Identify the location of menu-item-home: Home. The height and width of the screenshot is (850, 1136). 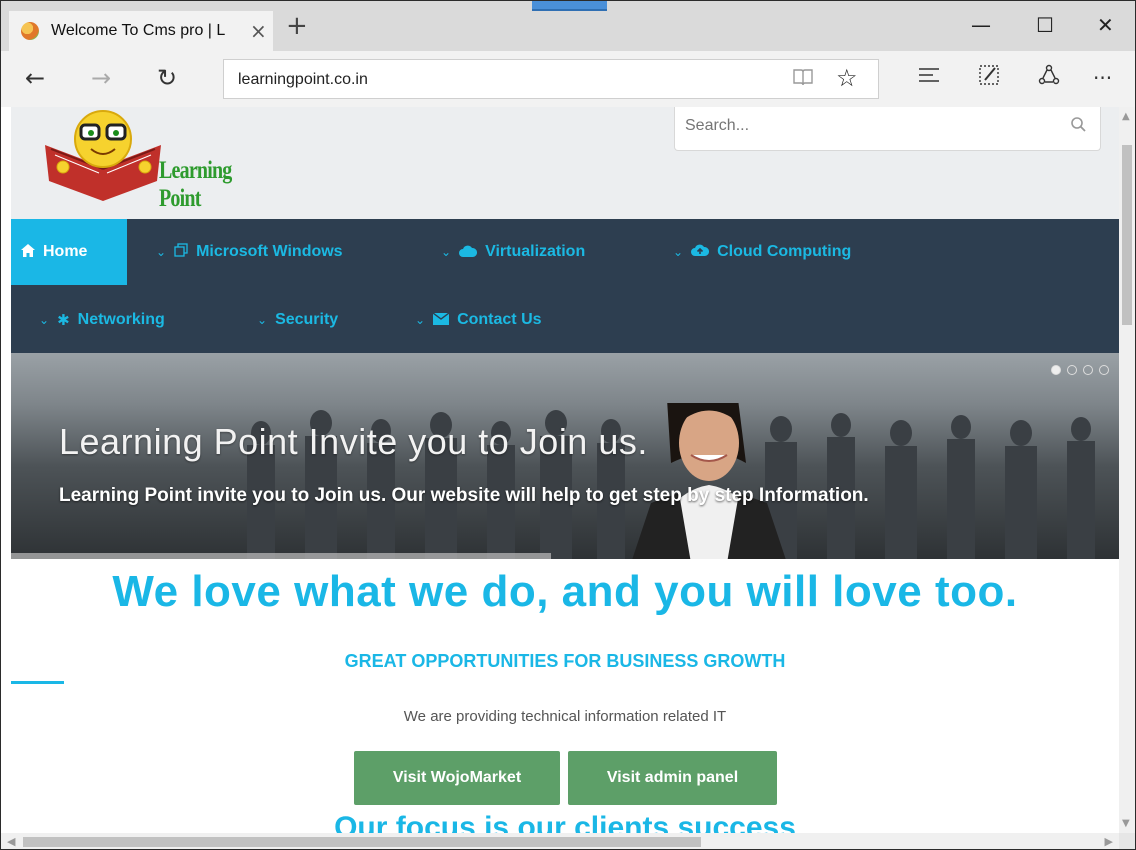
(69, 252).